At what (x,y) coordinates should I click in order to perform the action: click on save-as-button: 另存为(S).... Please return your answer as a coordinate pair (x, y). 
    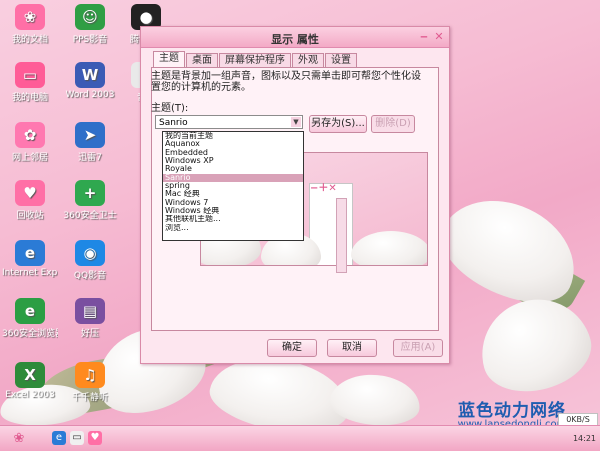
    Looking at the image, I should click on (338, 124).